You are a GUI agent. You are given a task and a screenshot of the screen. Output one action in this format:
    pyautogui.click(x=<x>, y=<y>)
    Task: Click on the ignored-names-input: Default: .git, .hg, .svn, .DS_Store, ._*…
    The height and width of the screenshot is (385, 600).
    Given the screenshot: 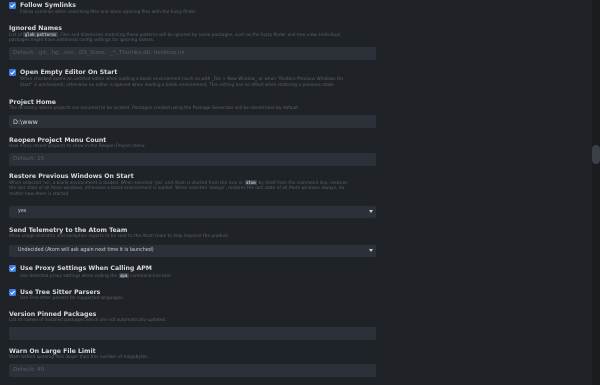 What is the action you would take?
    pyautogui.click(x=192, y=53)
    